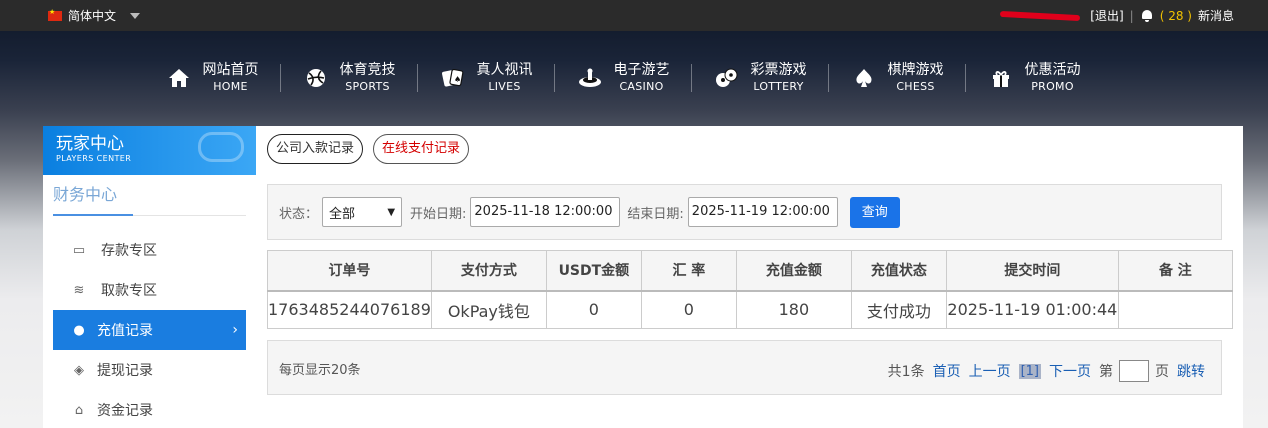 The image size is (1268, 428). Describe the element at coordinates (79, 410) in the screenshot. I see `bank-icon: ⌂` at that location.